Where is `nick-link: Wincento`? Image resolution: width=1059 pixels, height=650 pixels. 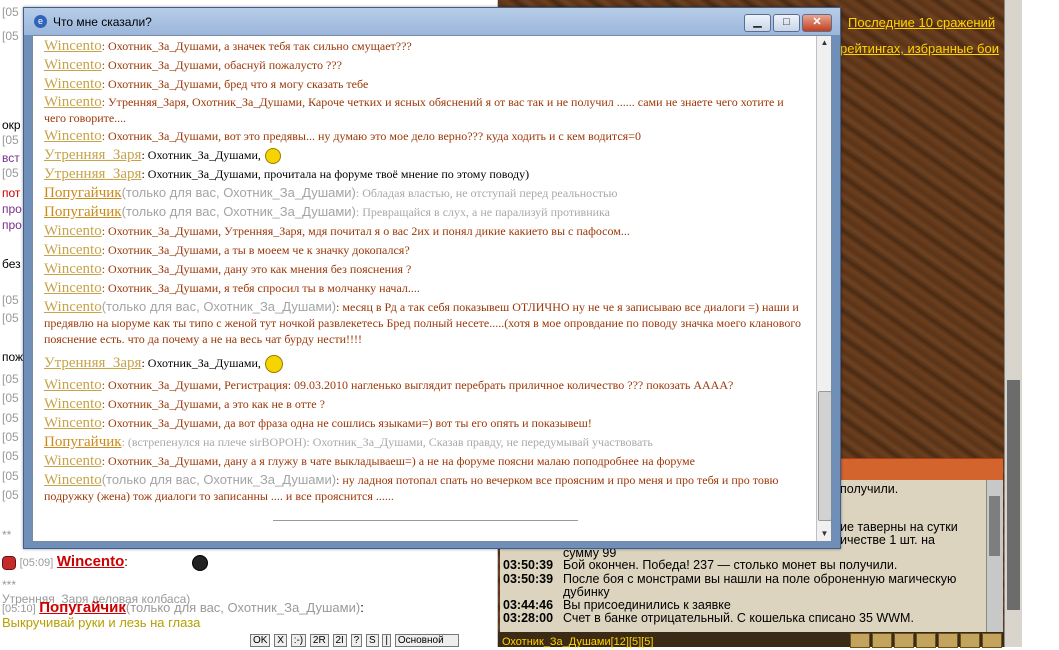
nick-link: Wincento is located at coordinates (90, 561).